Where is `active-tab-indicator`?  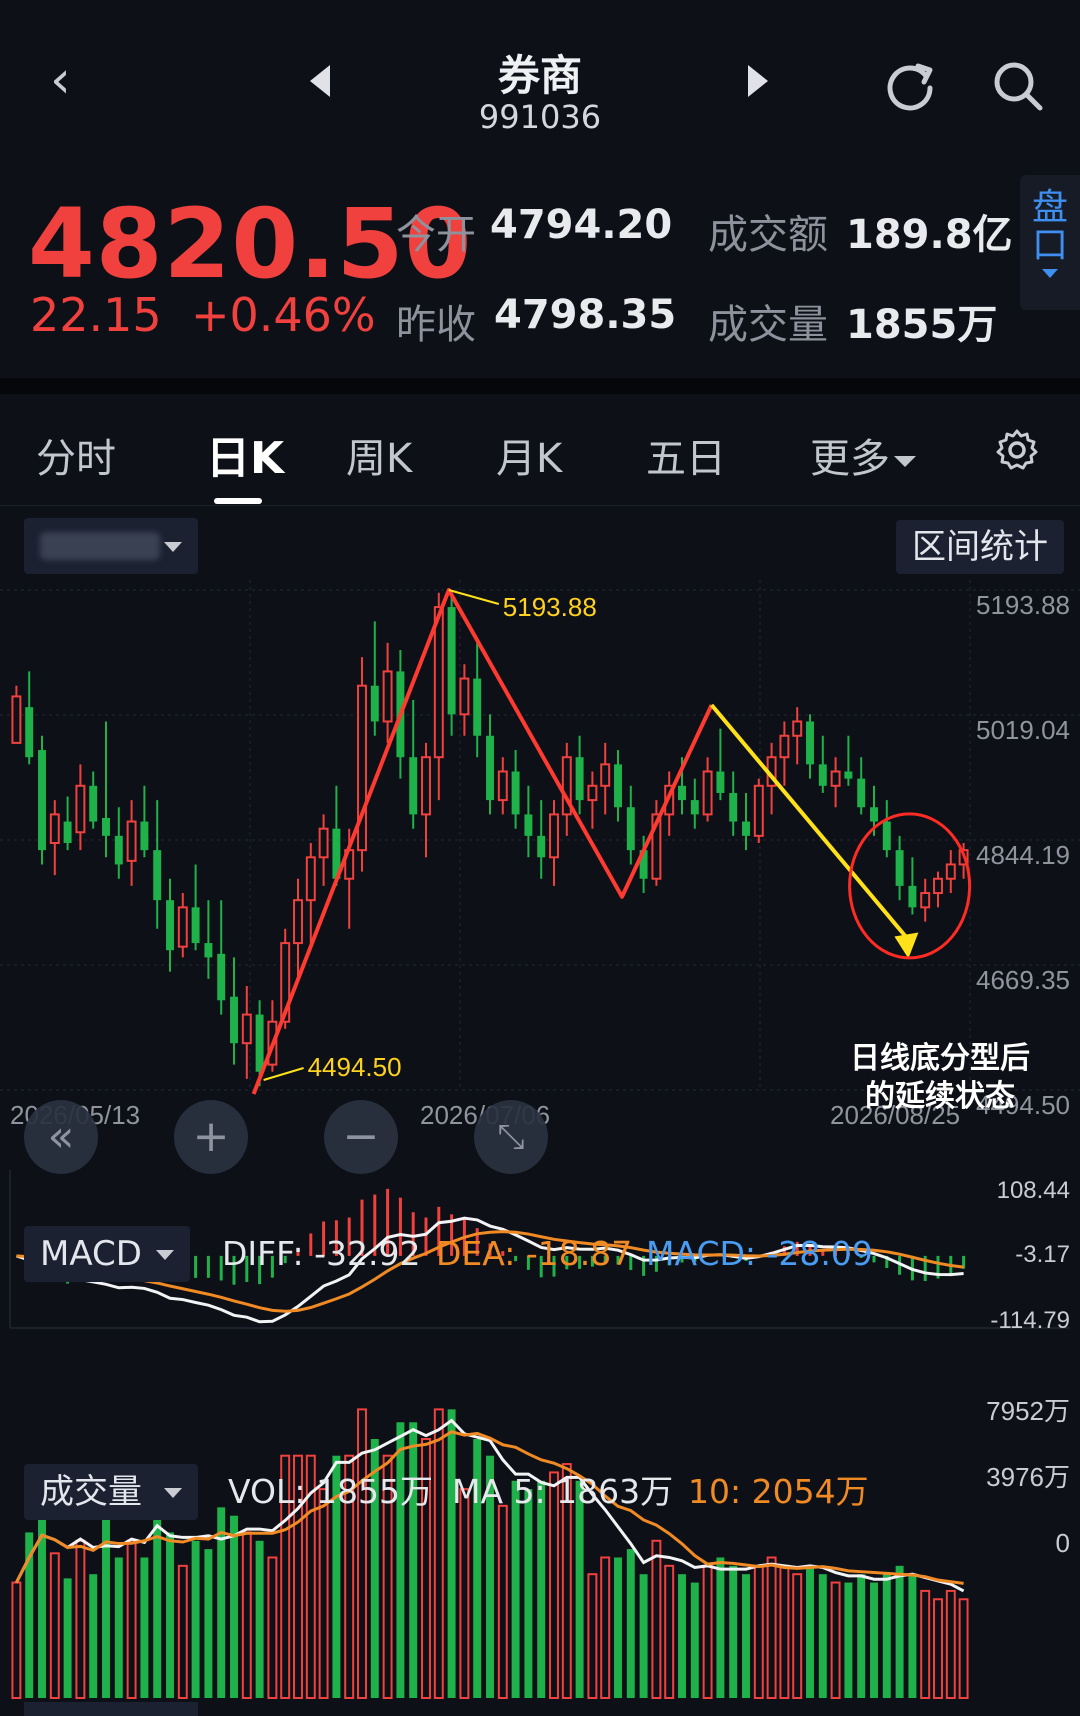 active-tab-indicator is located at coordinates (238, 501).